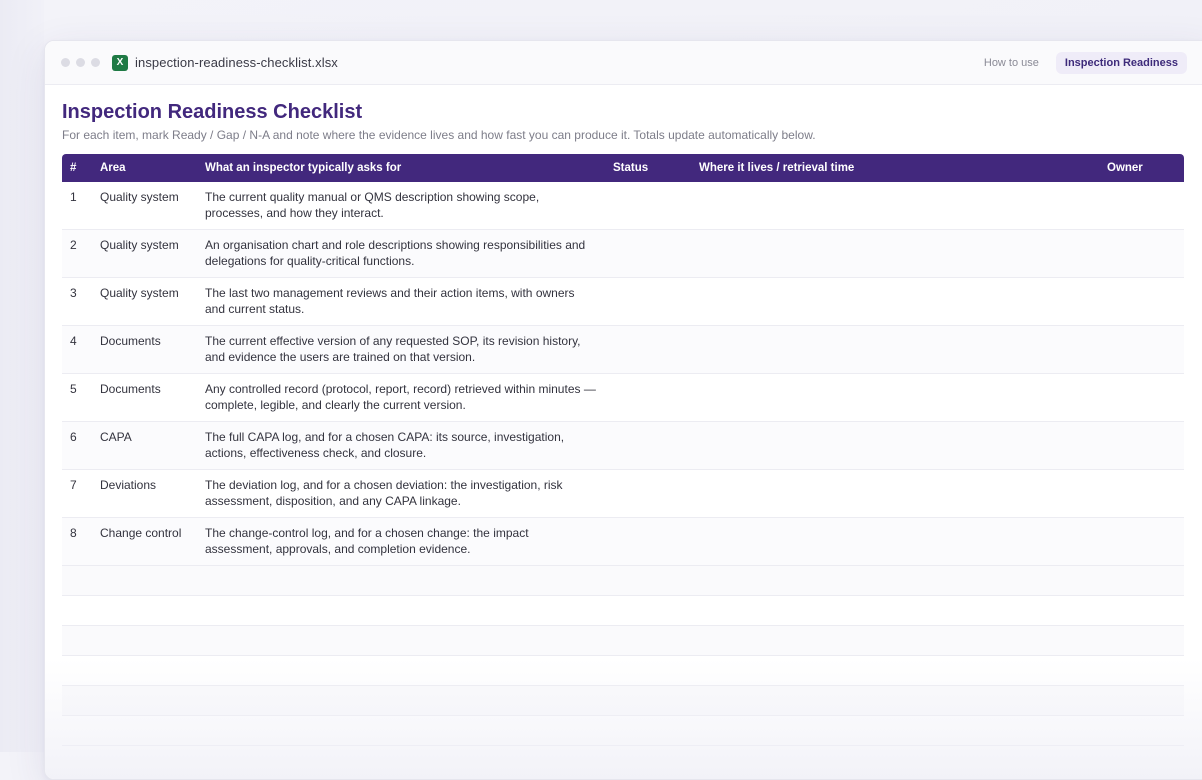  What do you see at coordinates (95, 62) in the screenshot?
I see `maximize-window-dot` at bounding box center [95, 62].